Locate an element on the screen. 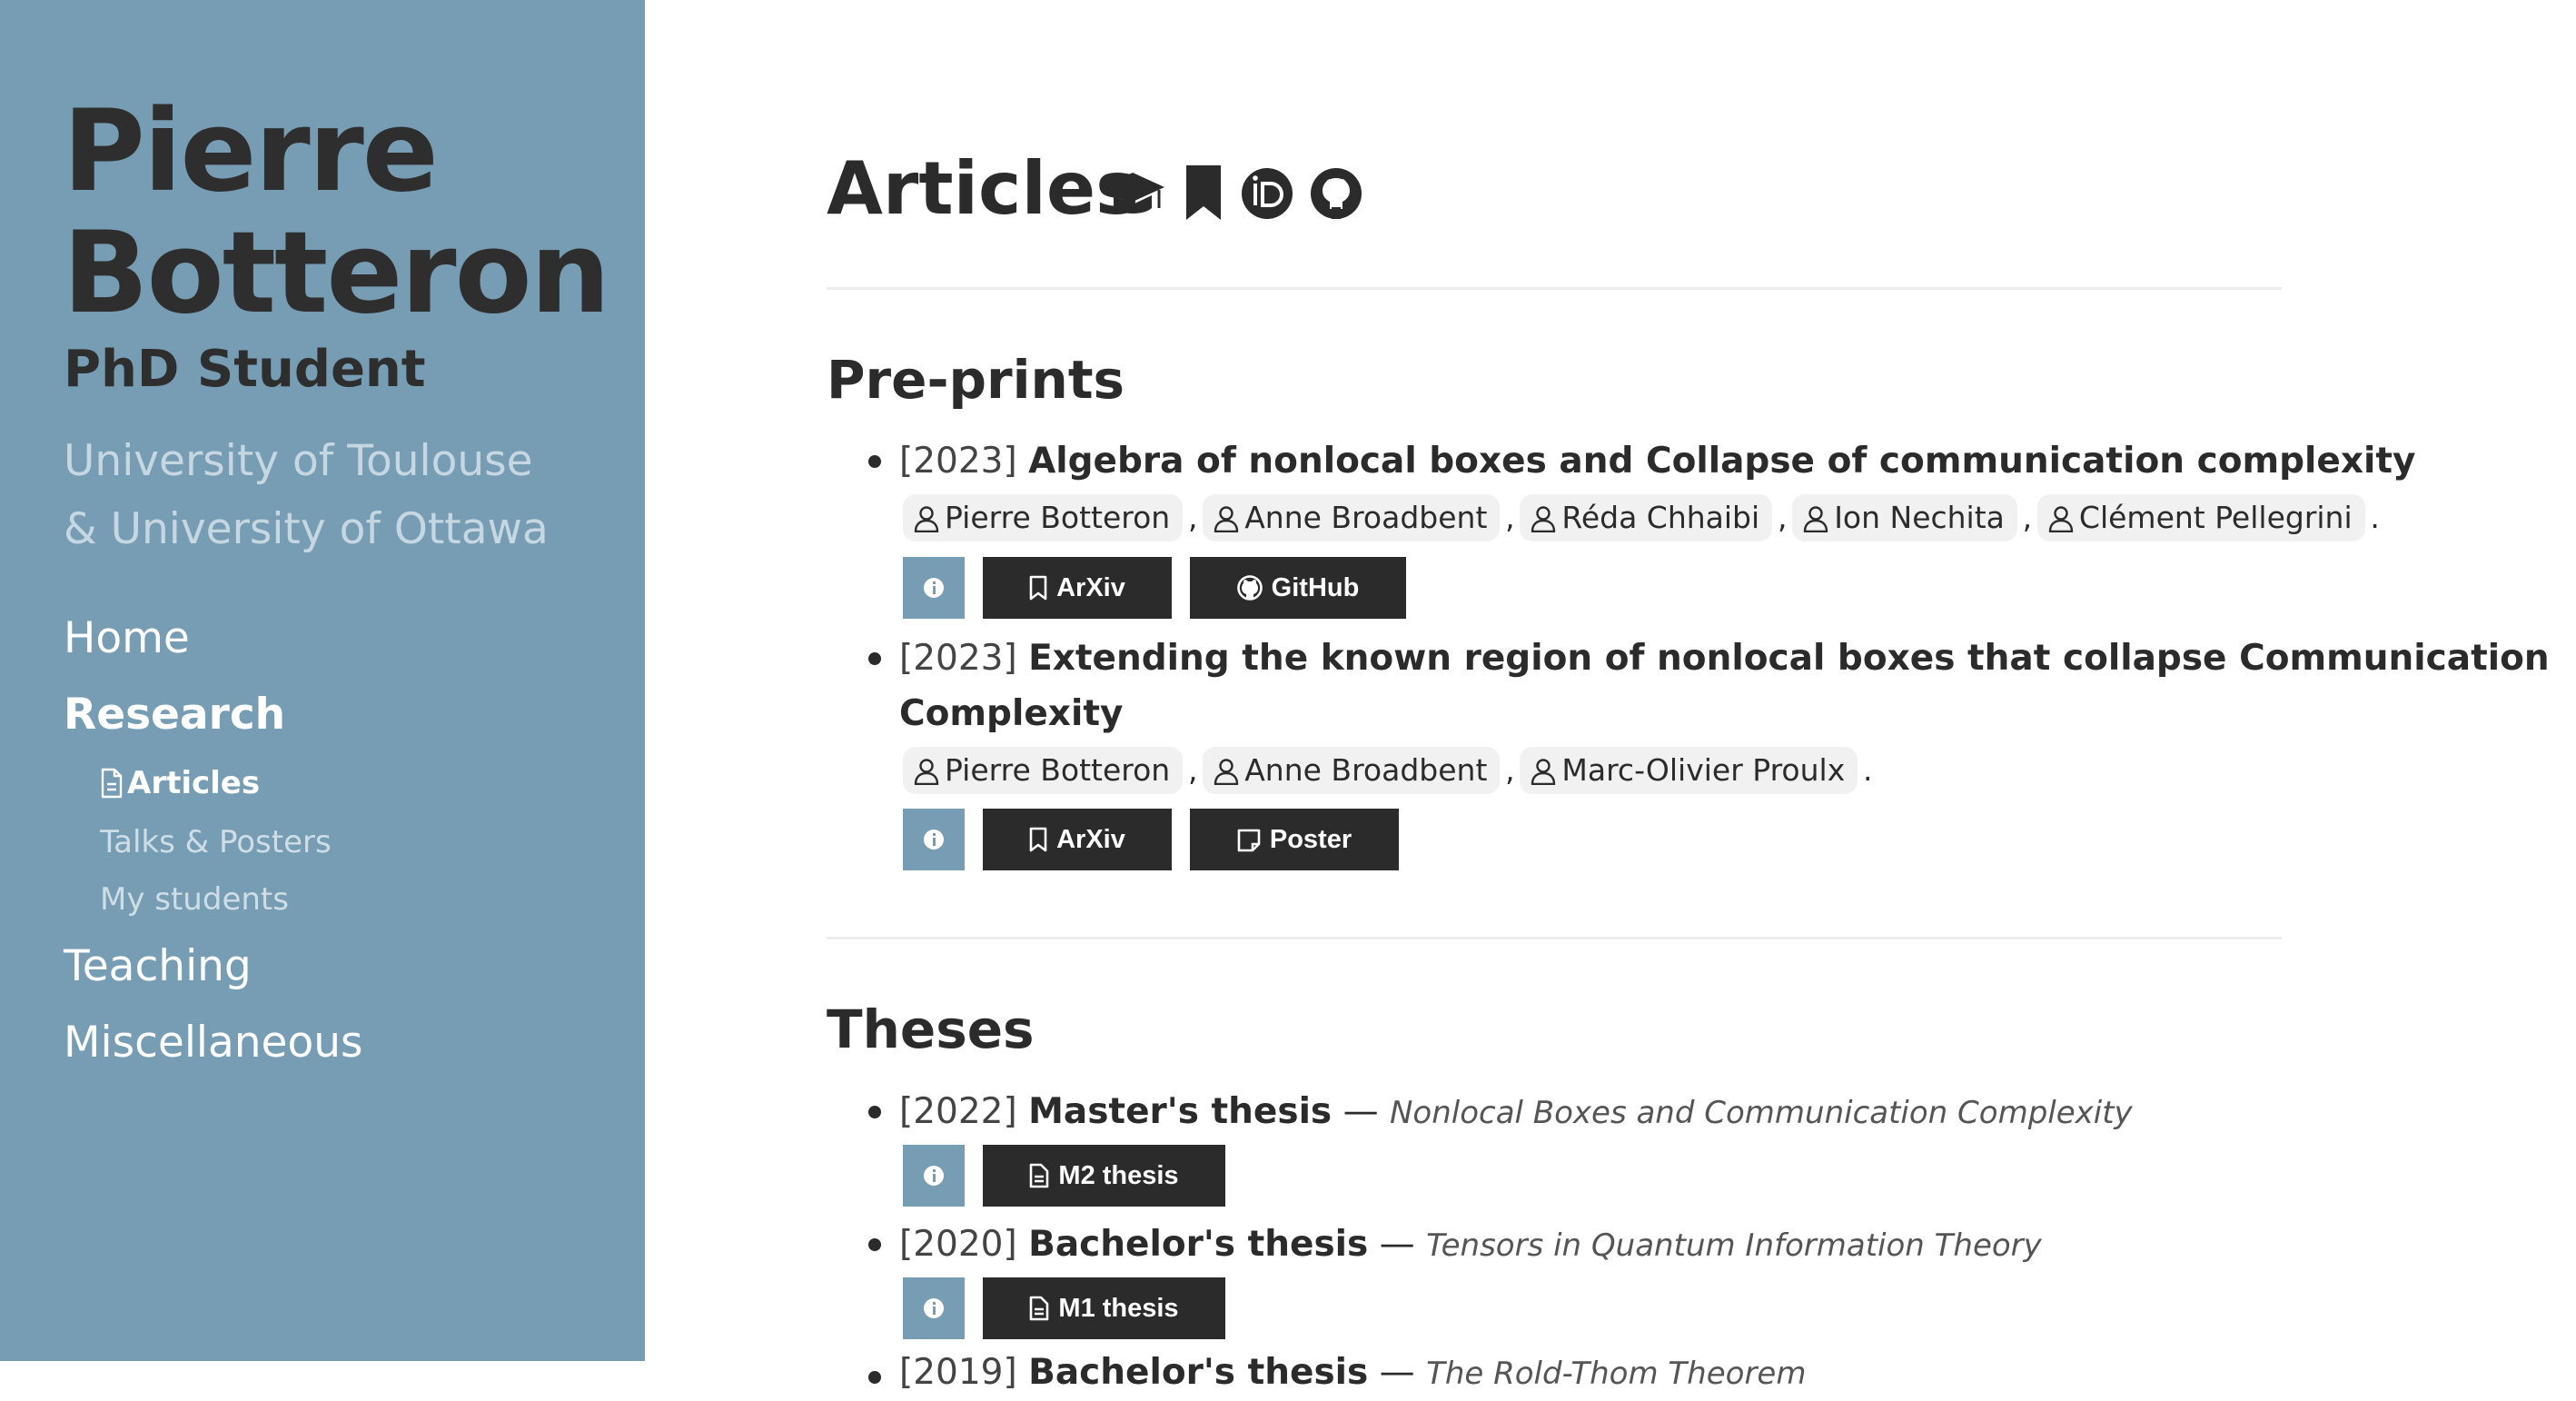 Image resolution: width=2576 pixels, height=1401 pixels. poster-button: Poster is located at coordinates (1294, 839).